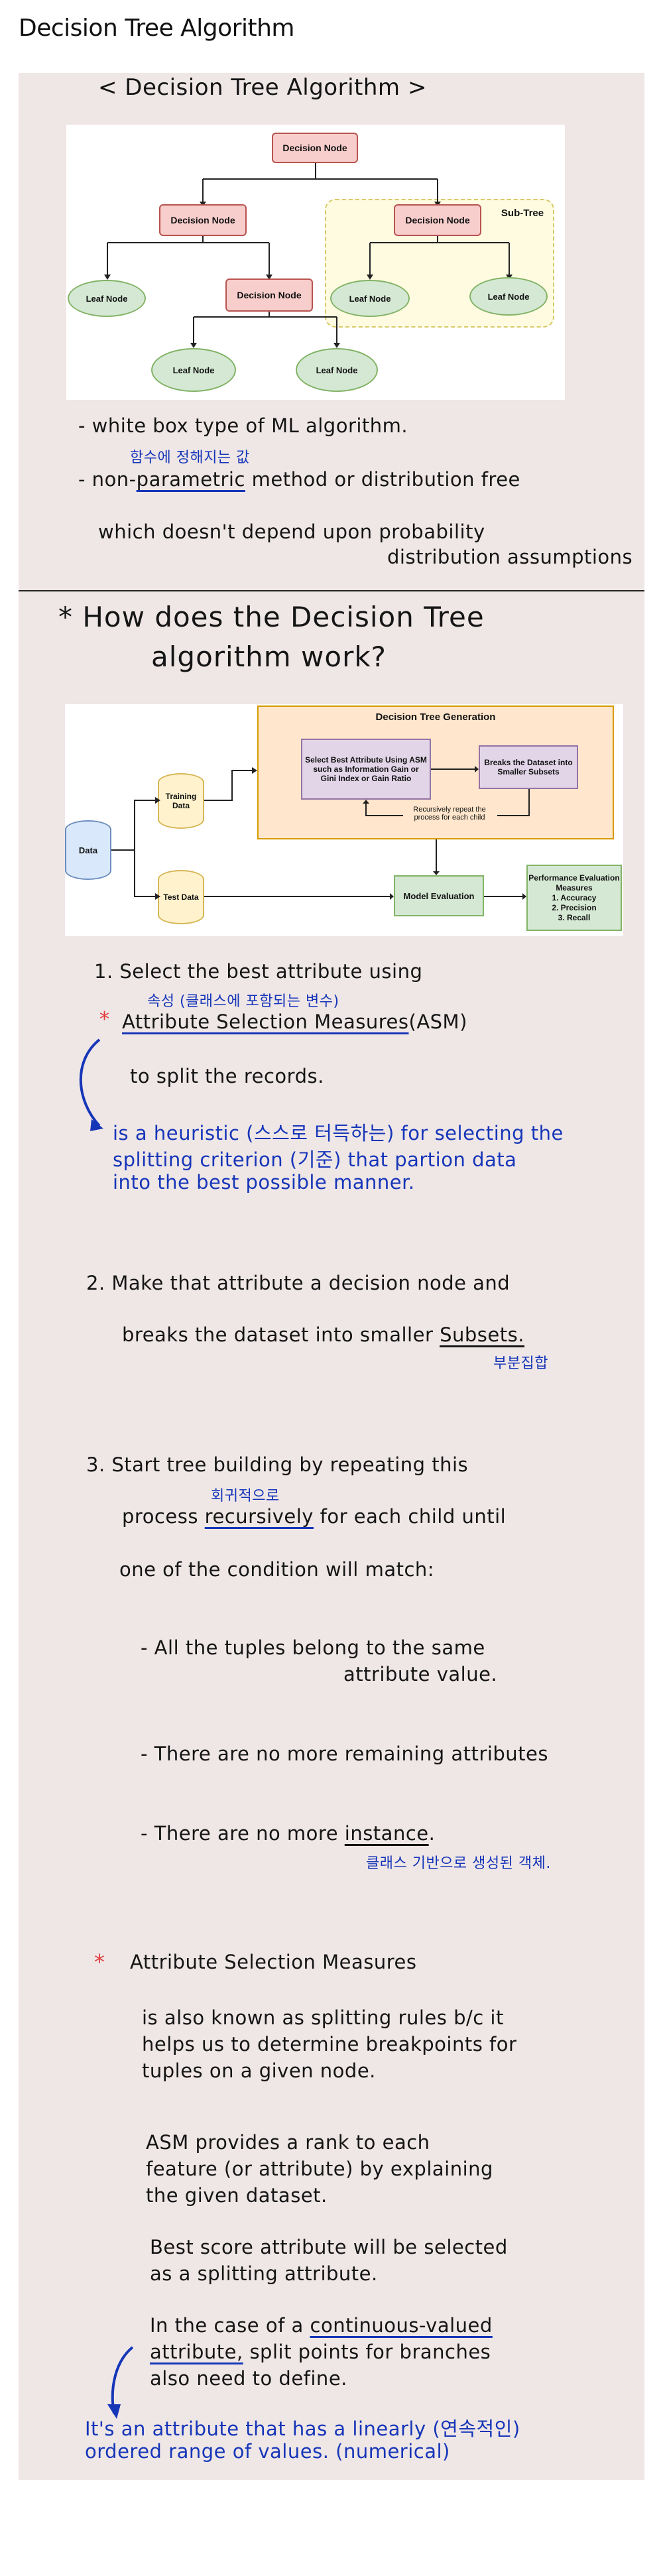 This screenshot has width=663, height=2576. I want to click on continuous-valued-term: continuous-valued, so click(402, 2325).